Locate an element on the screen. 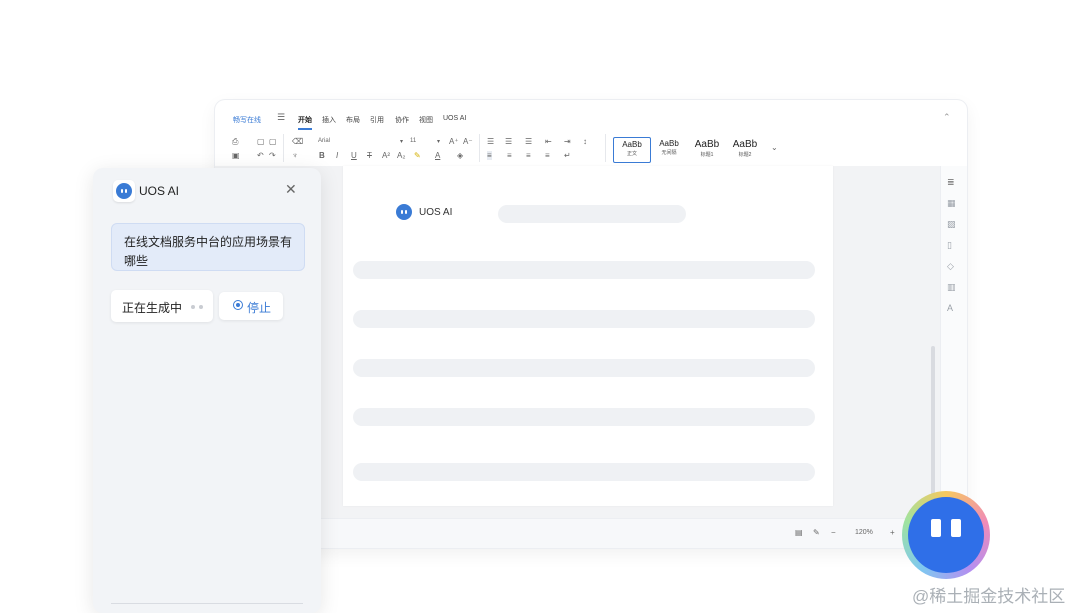 This screenshot has height=613, width=1080. shape-settings-icon: ◇ is located at coordinates (950, 266).